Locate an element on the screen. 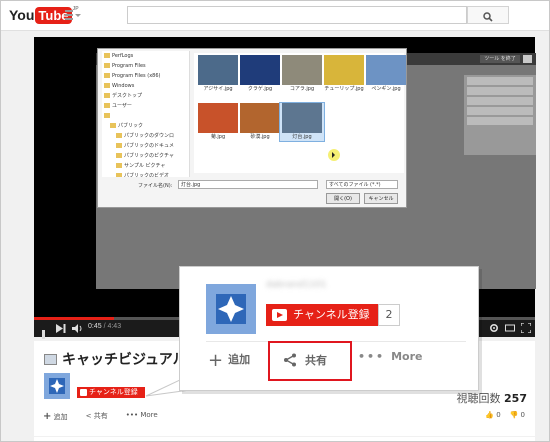 The width and height of the screenshot is (550, 442). action-bar-small: + 追加 < 共有 ••• More is located at coordinates (100, 416).